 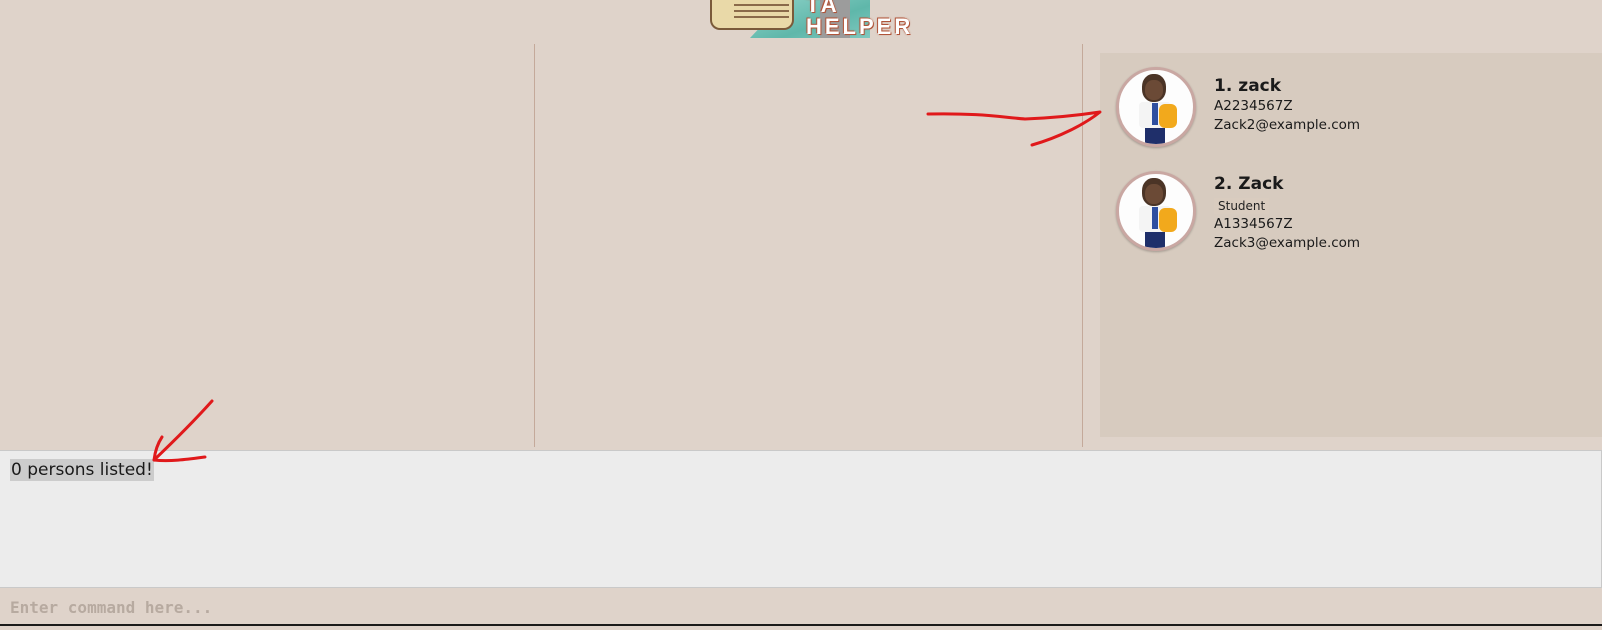 What do you see at coordinates (1287, 184) in the screenshot?
I see `person-name-row: 2. Zack` at bounding box center [1287, 184].